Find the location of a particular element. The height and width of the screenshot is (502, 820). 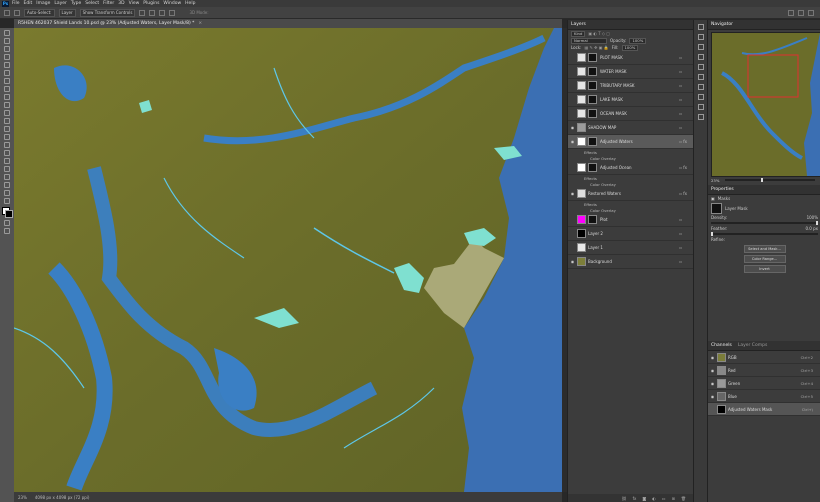

channel-row: ◉ RGB Ctrl+2 is located at coordinates (764, 357).